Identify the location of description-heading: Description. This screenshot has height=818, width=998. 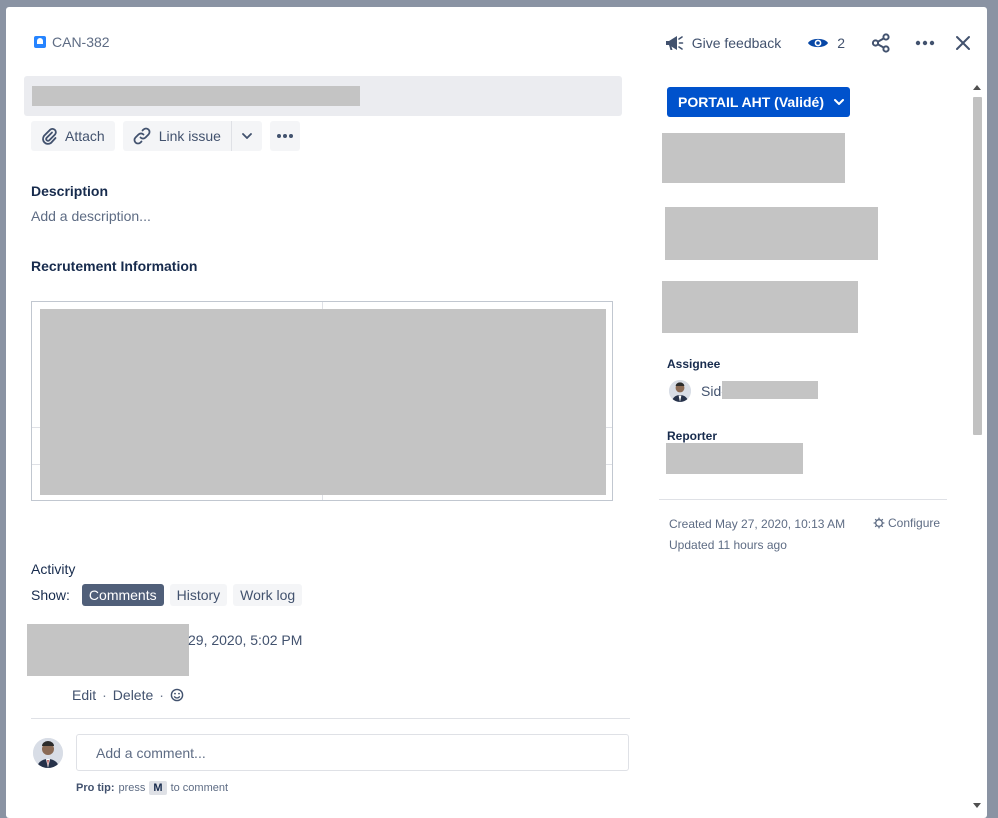
(70, 191).